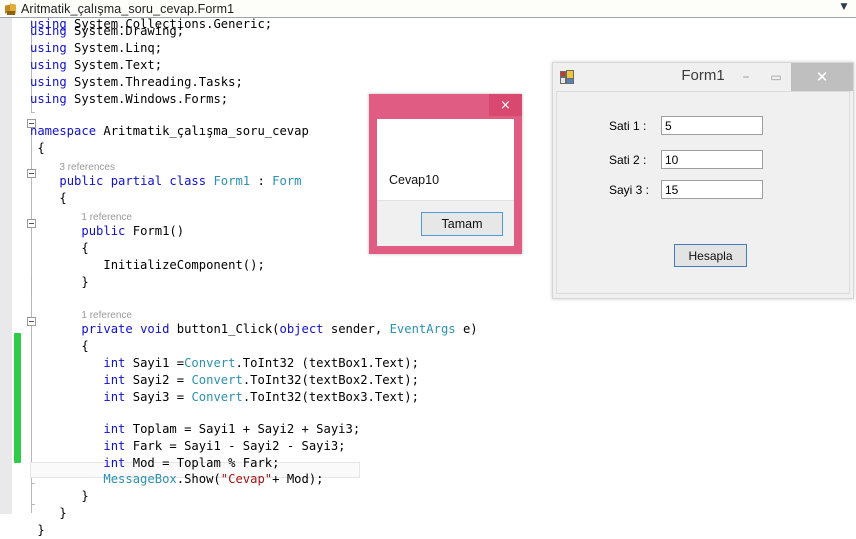 The width and height of the screenshot is (856, 539). What do you see at coordinates (628, 160) in the screenshot?
I see `label-sayi-2: Sati 2 :` at bounding box center [628, 160].